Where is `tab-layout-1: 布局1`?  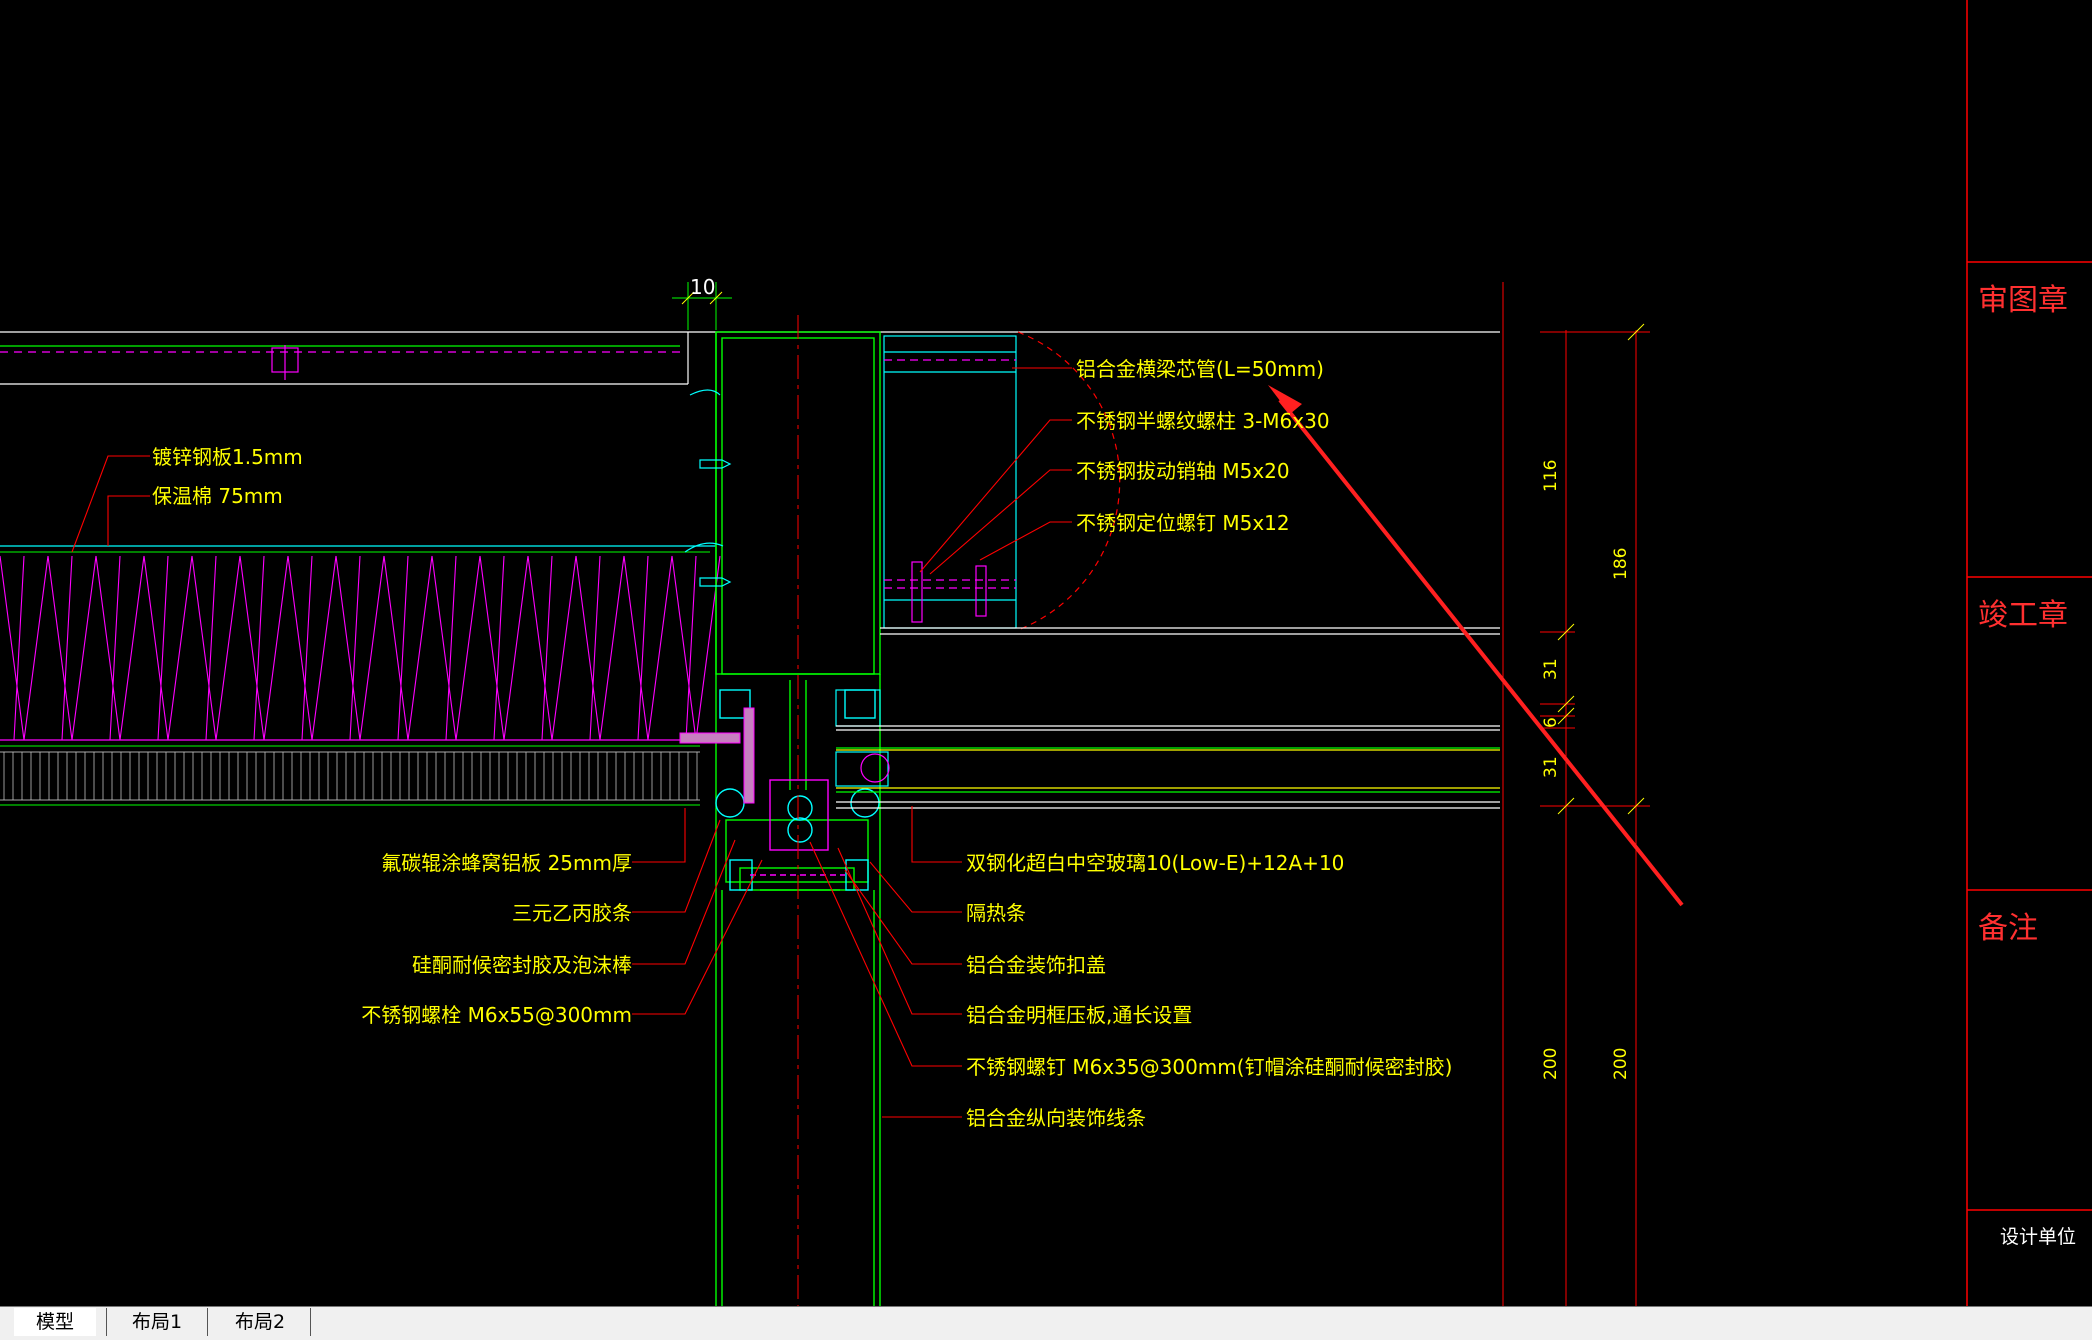 tab-layout-1: 布局1 is located at coordinates (157, 1322).